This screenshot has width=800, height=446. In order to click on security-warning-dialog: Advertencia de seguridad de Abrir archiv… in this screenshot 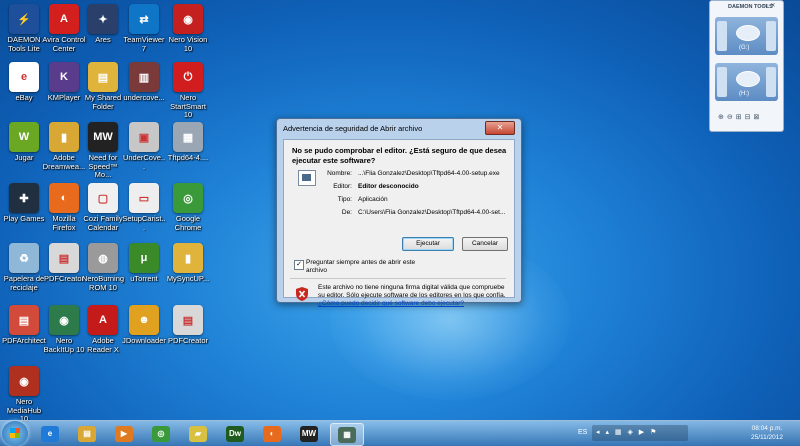, I will do `click(399, 212)`.